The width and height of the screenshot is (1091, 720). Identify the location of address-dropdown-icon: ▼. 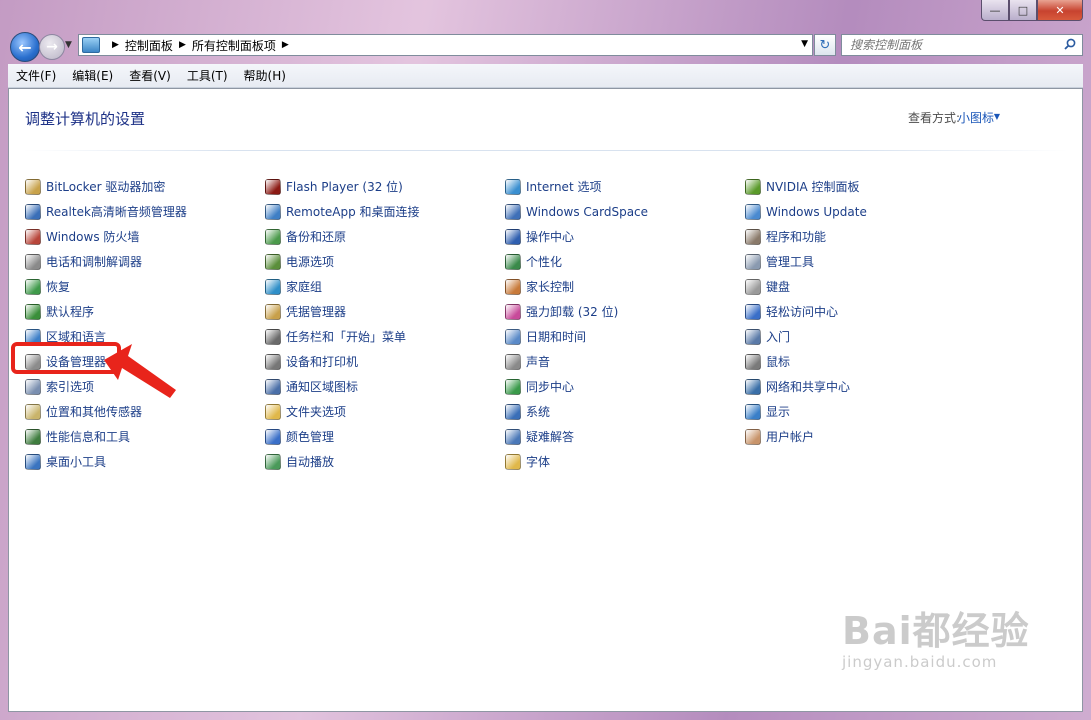
(804, 44).